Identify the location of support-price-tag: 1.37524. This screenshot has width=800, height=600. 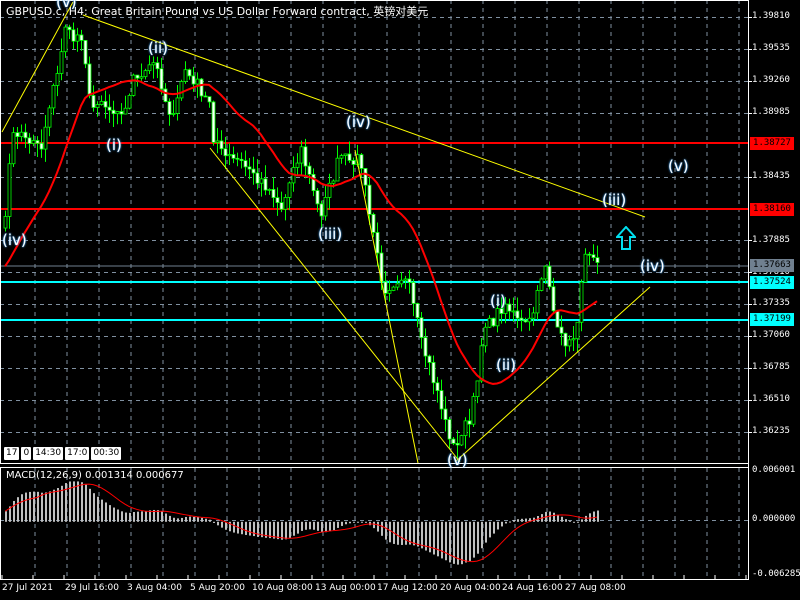
(772, 282).